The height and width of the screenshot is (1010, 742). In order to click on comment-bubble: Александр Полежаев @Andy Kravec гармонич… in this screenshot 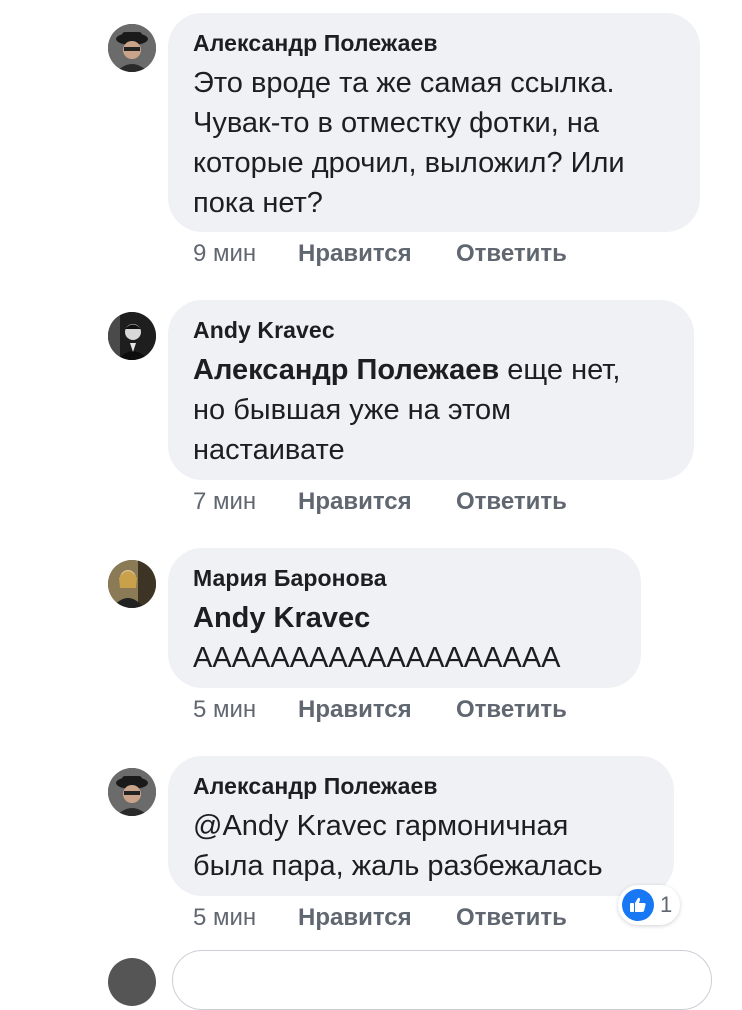, I will do `click(421, 826)`.